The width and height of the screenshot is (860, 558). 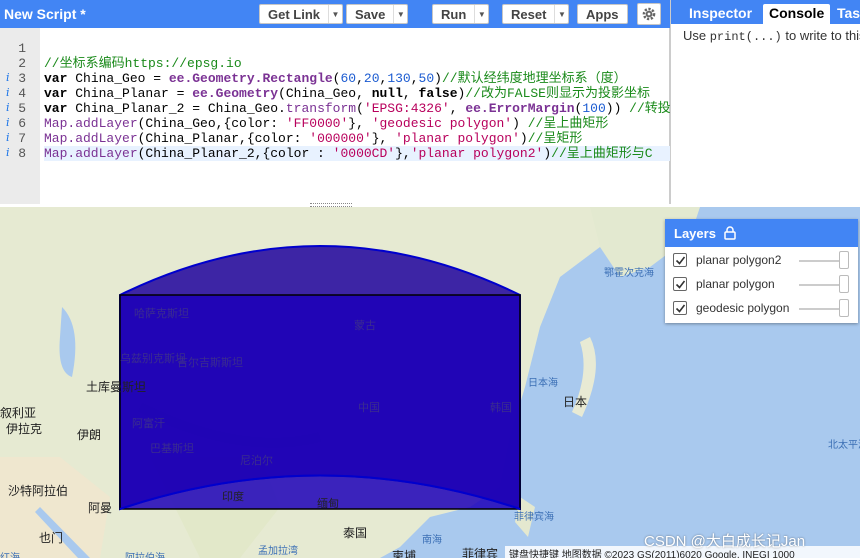 What do you see at coordinates (387, 93) in the screenshot?
I see `code-token: null` at bounding box center [387, 93].